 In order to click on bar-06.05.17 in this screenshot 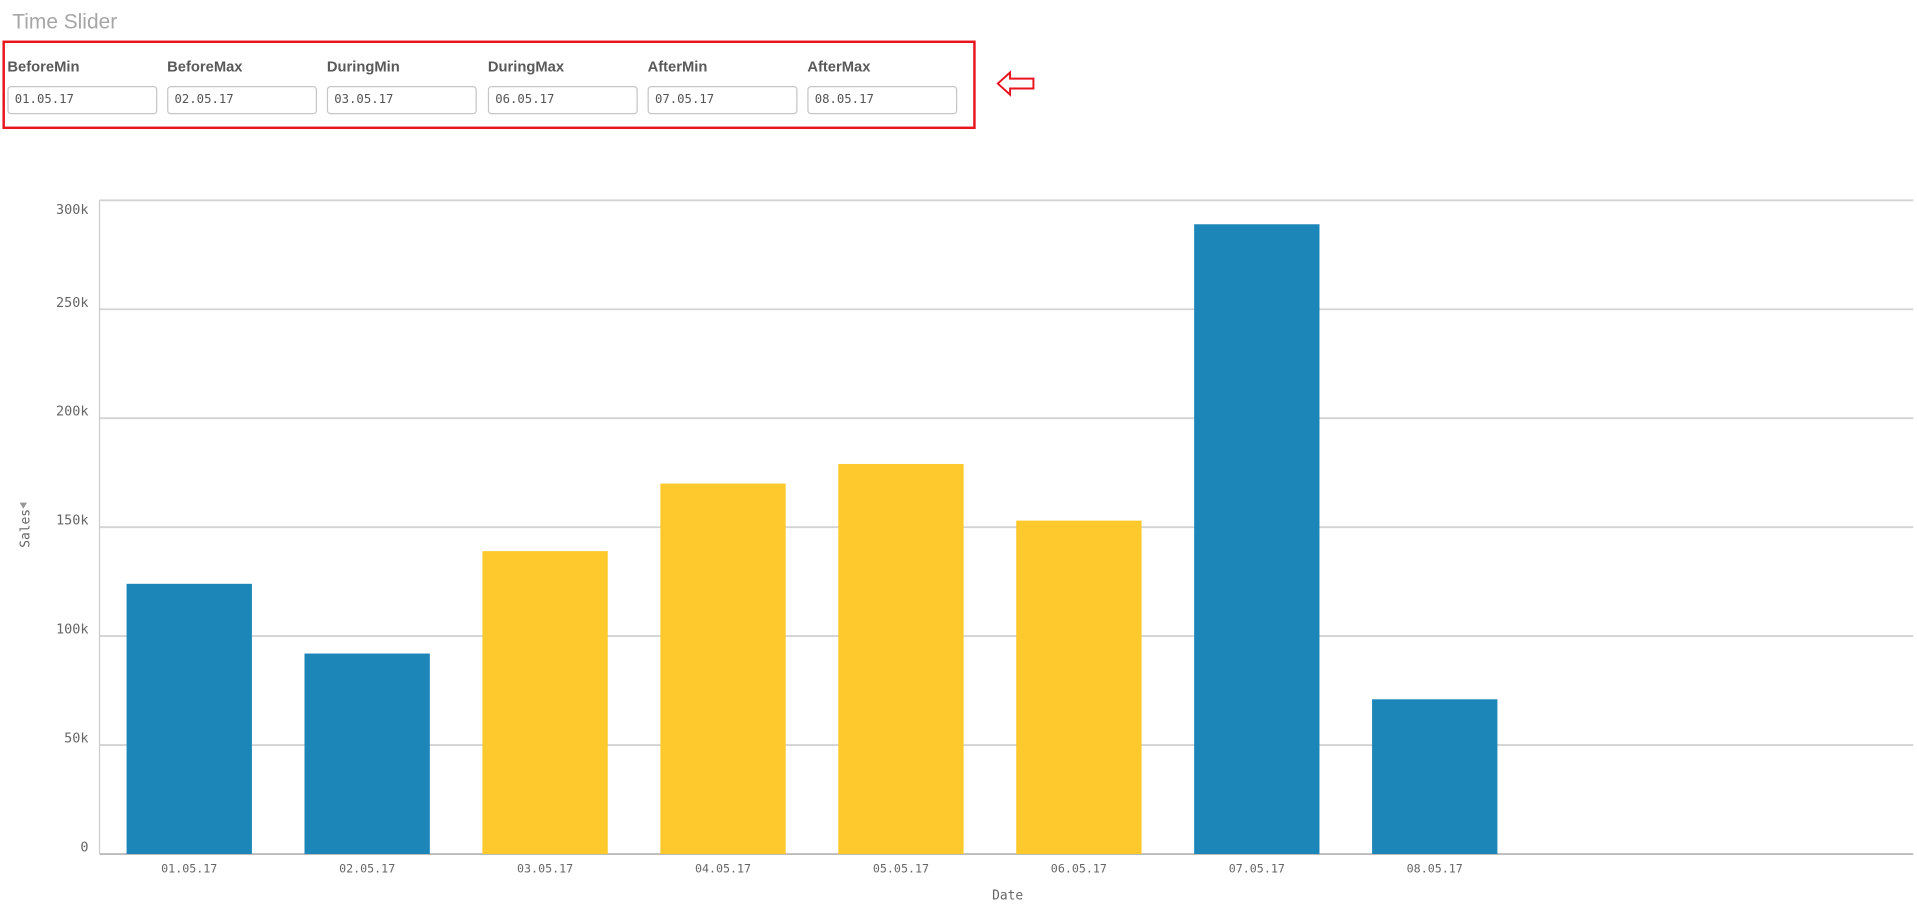, I will do `click(1079, 687)`.